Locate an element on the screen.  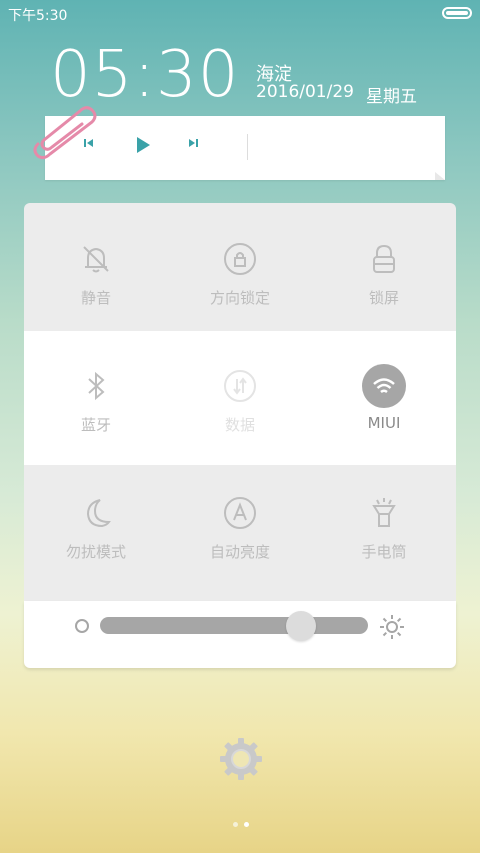
toggle-label: 锁屏 is located at coordinates (383, 298).